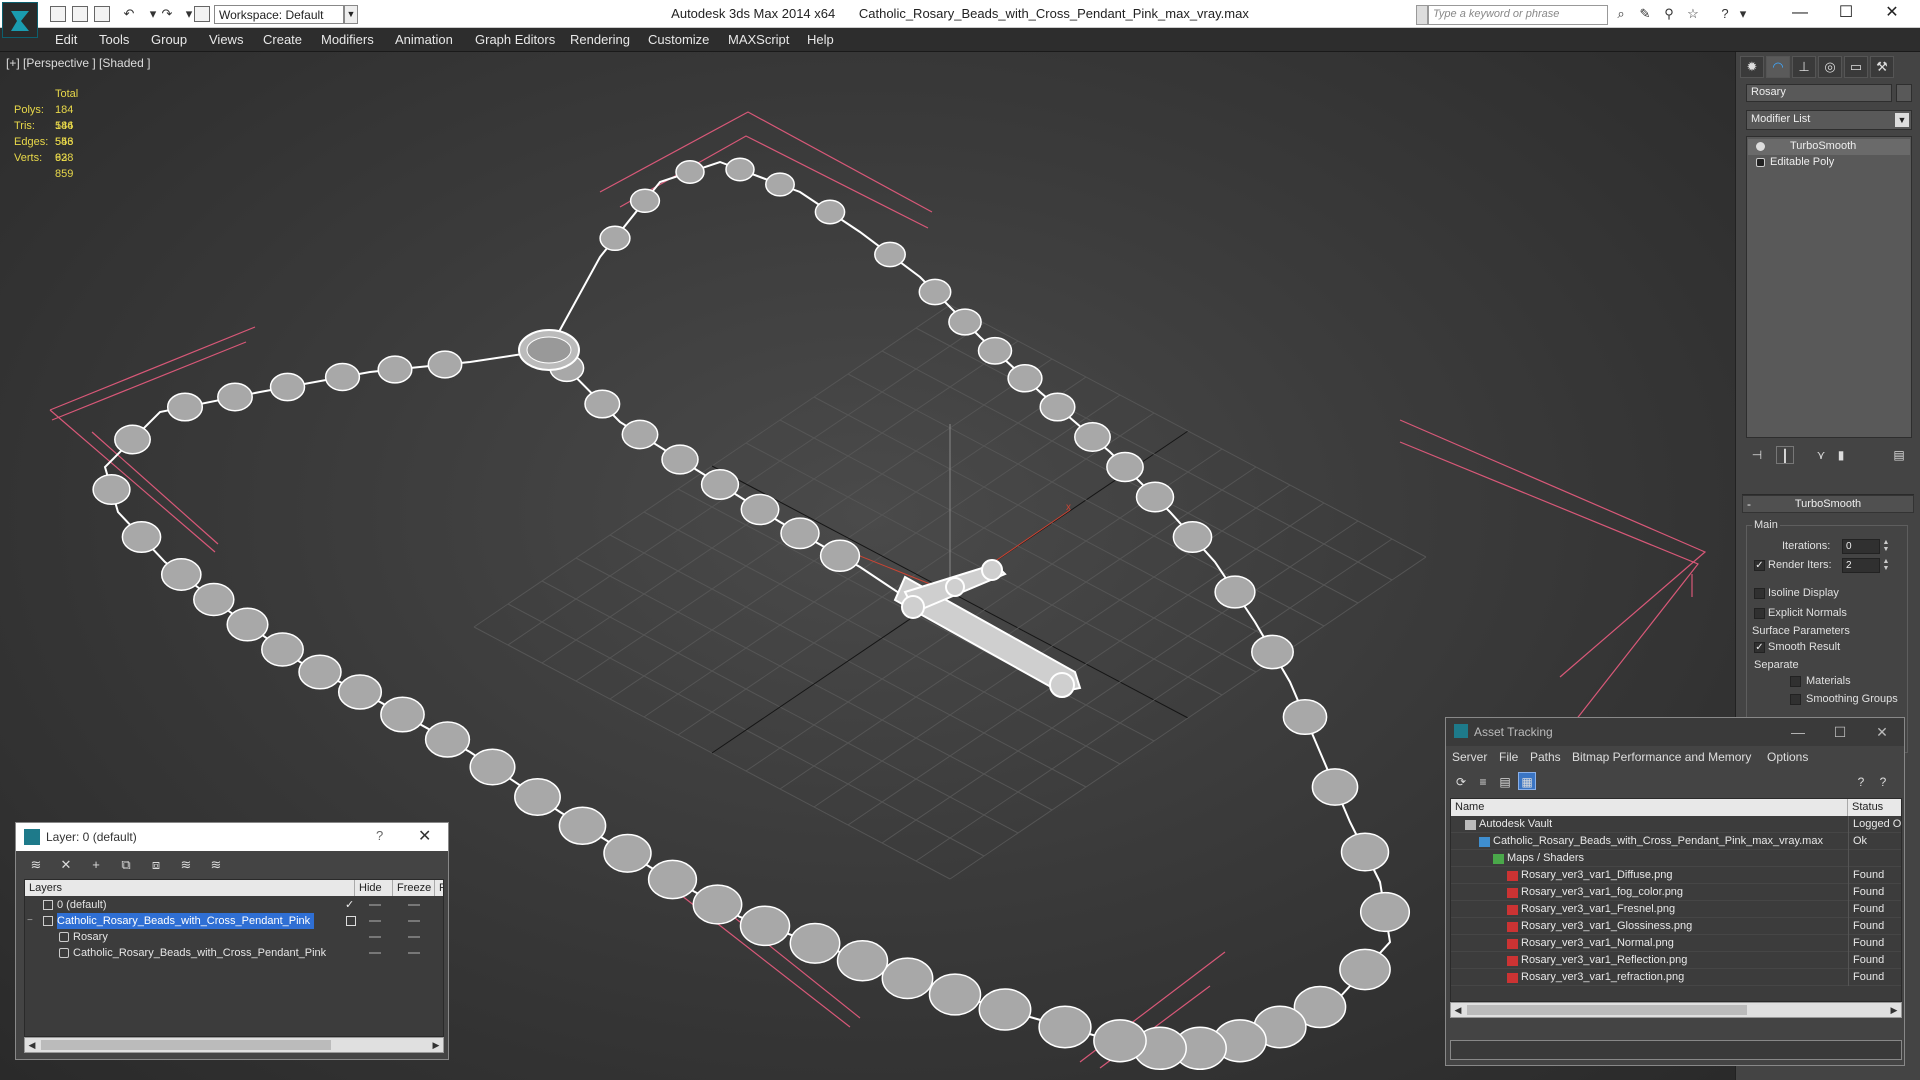 The image size is (1920, 1080). I want to click on communication-center-icon: ⚲, so click(1669, 14).